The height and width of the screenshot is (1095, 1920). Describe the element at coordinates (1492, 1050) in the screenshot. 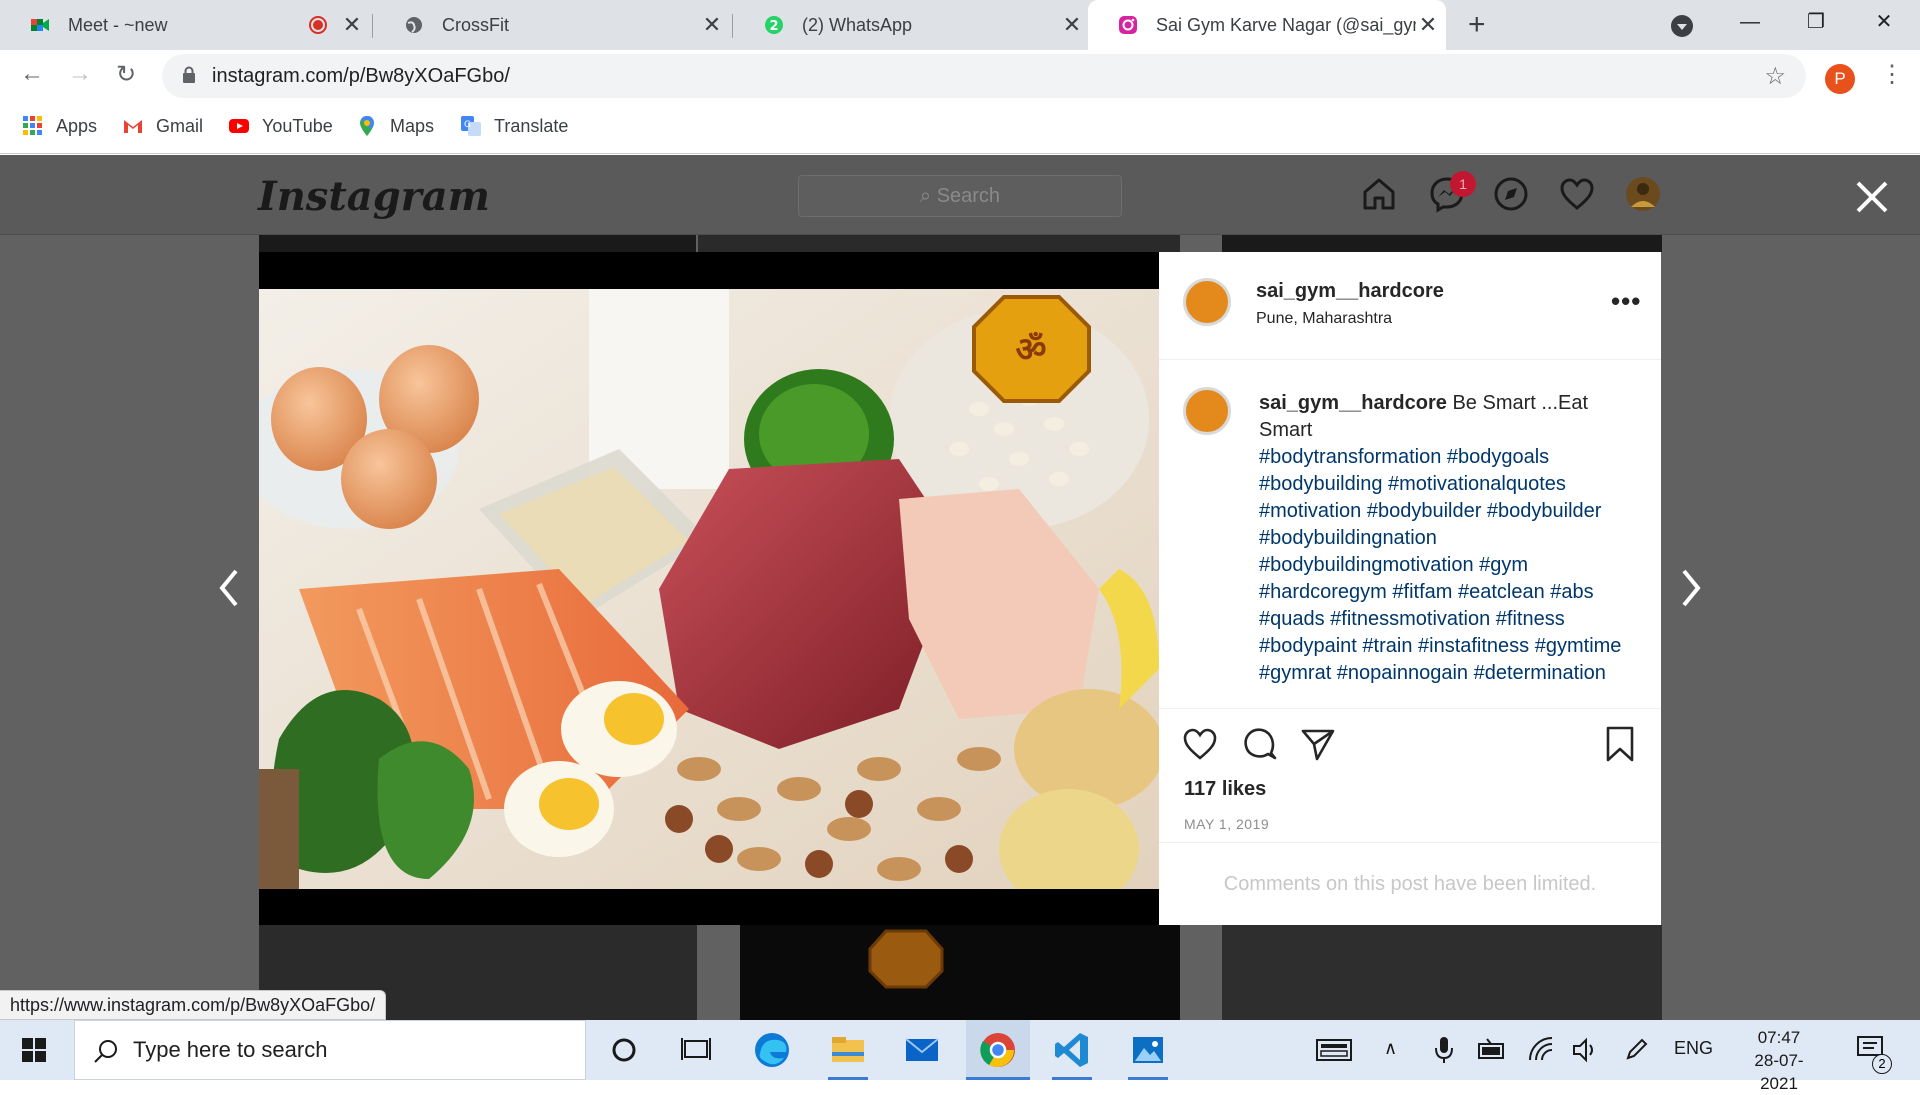

I see `battery-icon` at that location.